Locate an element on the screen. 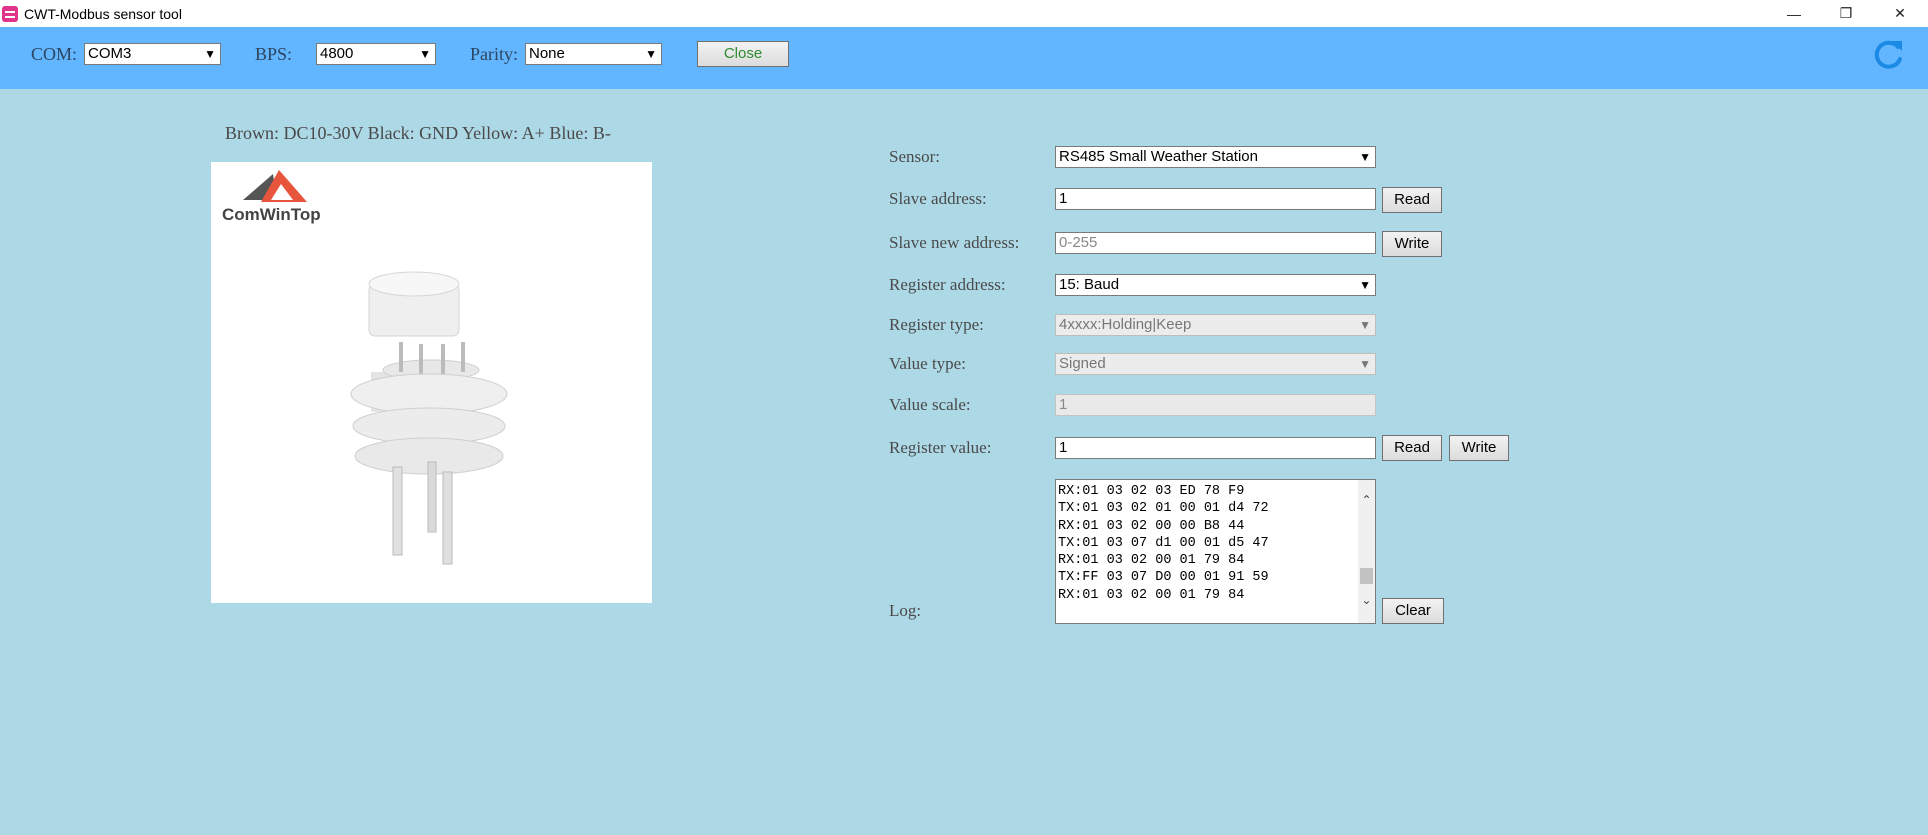 This screenshot has width=1928, height=835. register-value-input: 1 is located at coordinates (1215, 448).